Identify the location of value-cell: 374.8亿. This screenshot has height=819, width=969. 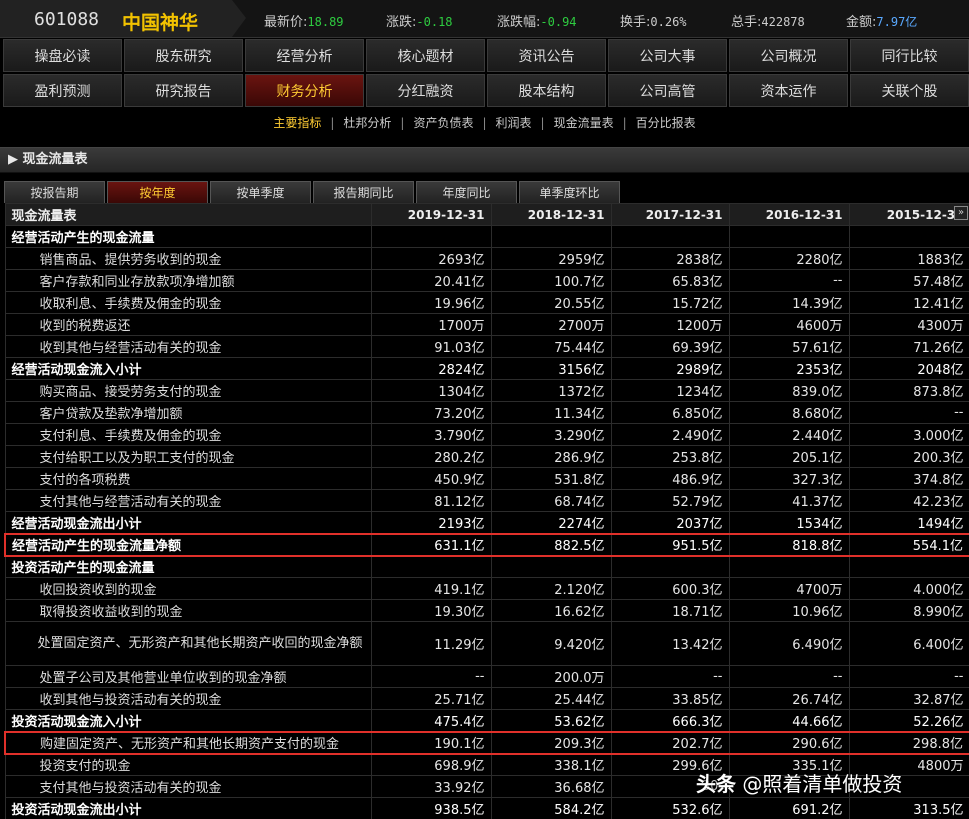
(908, 478).